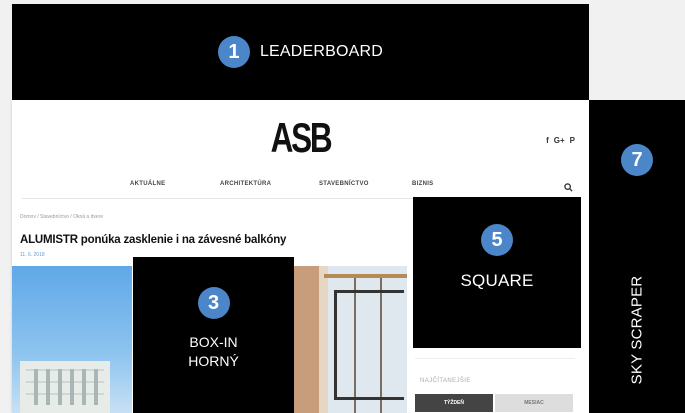 The width and height of the screenshot is (685, 413). Describe the element at coordinates (572, 140) in the screenshot. I see `pinterest-icon: P` at that location.